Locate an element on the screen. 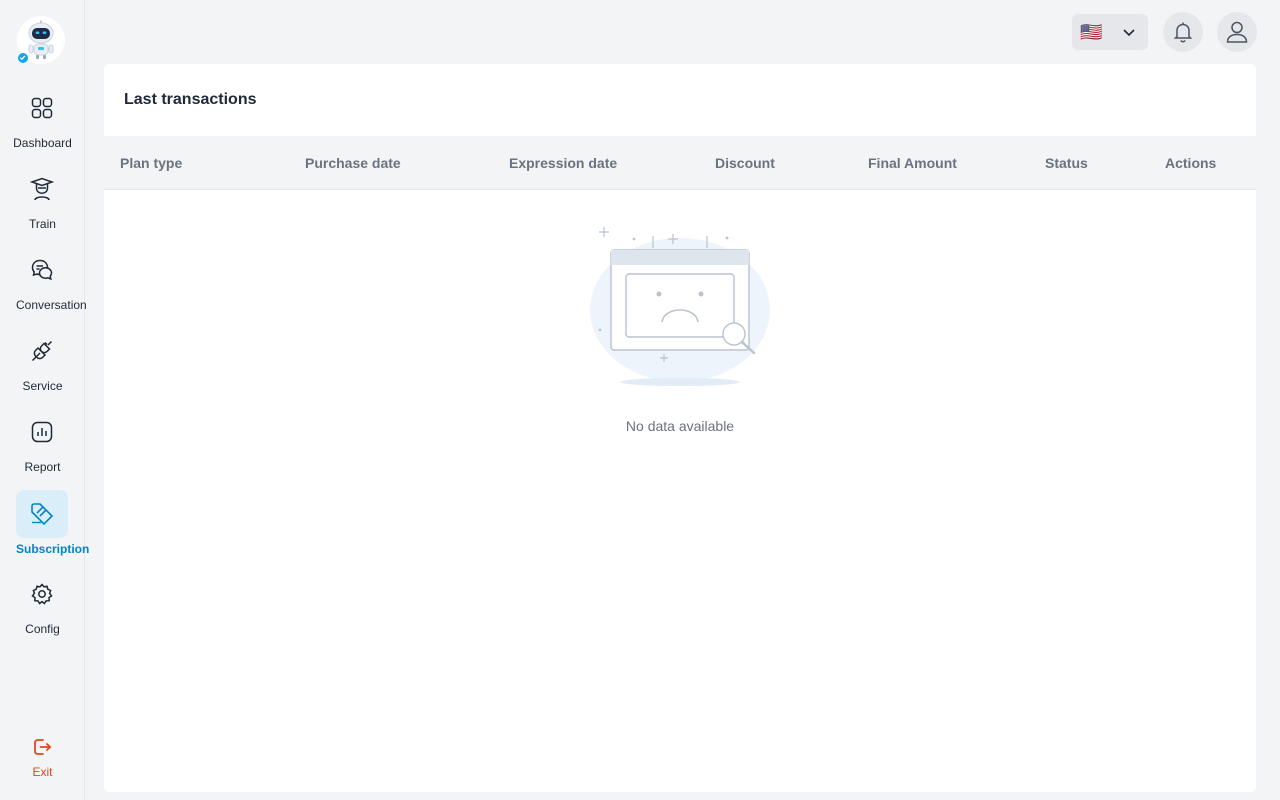  sidebar-item-label: Conversation is located at coordinates (51, 305).